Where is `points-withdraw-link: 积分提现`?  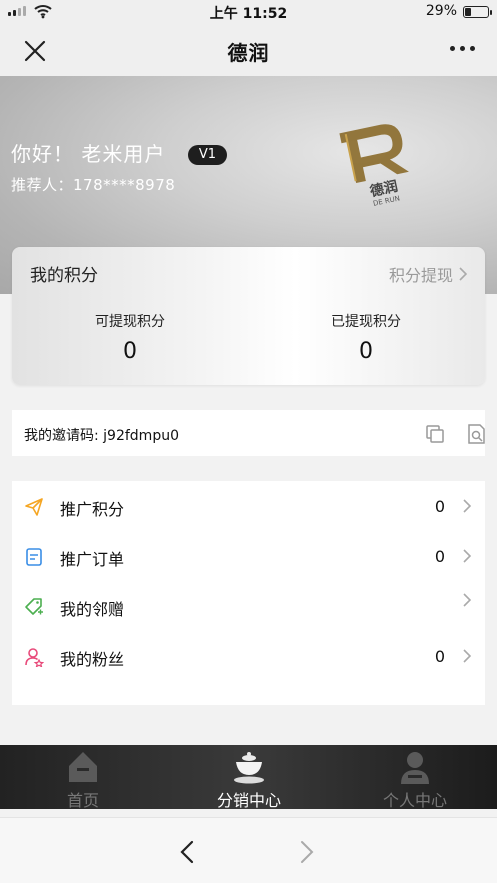 points-withdraw-link: 积分提现 is located at coordinates (428, 274).